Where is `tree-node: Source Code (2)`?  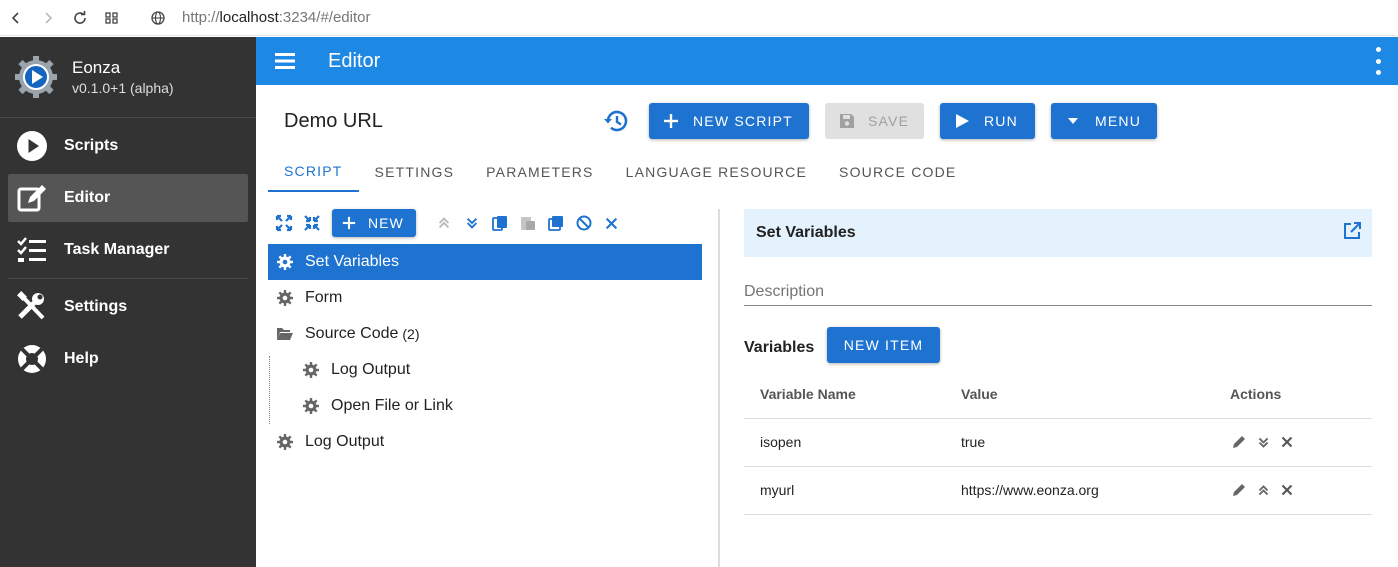 tree-node: Source Code (2) is located at coordinates (485, 334).